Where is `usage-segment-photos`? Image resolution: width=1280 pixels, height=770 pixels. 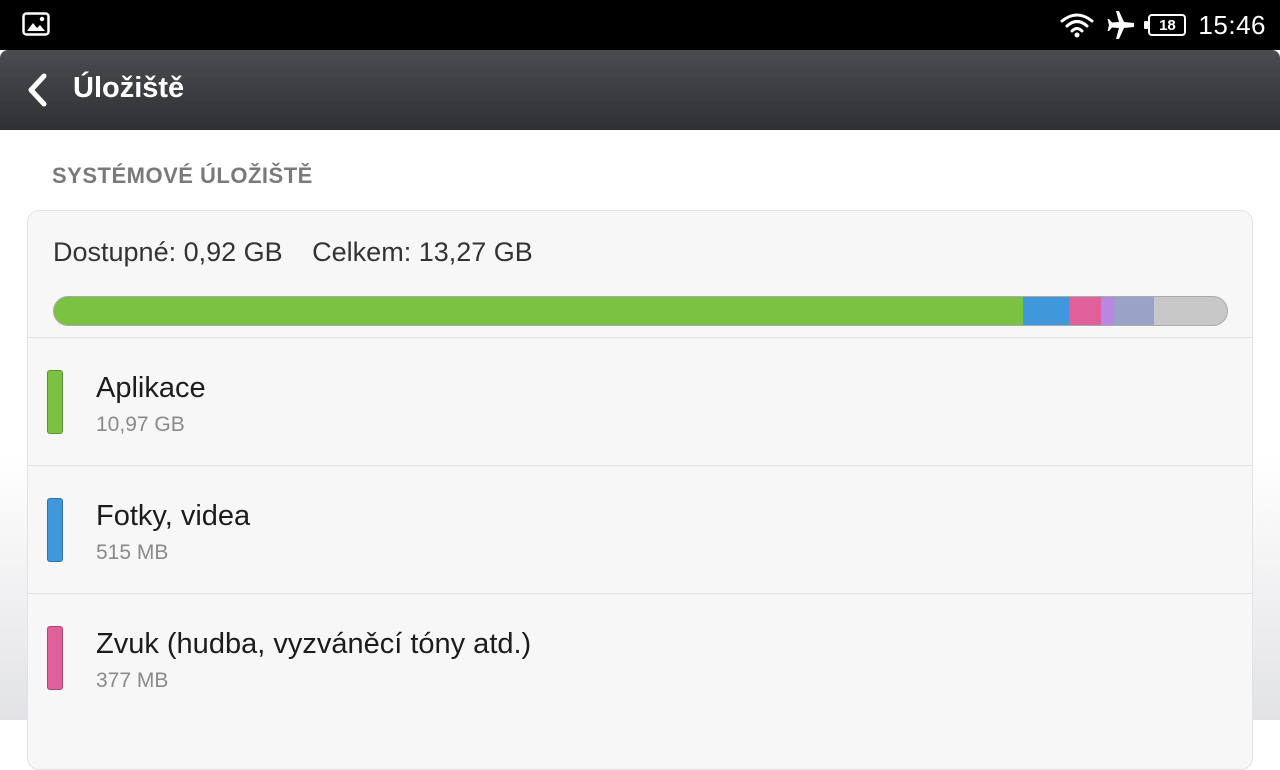
usage-segment-photos is located at coordinates (1045, 311).